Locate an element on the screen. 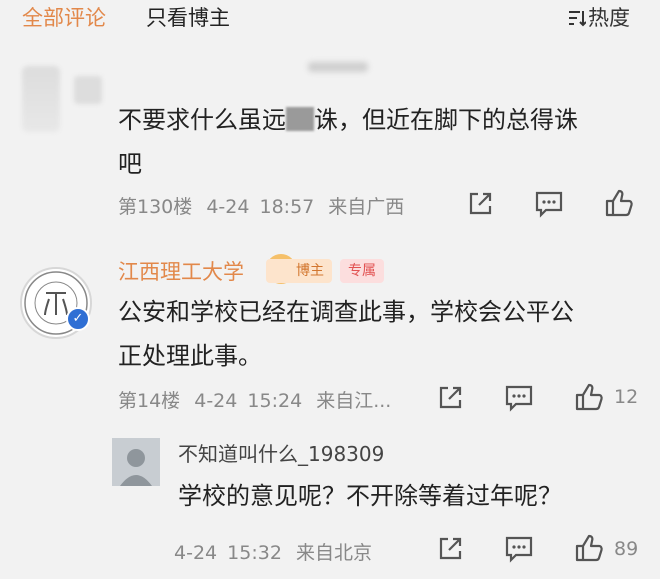 Image resolution: width=660 pixels, height=579 pixels. verified-icon: ✓ is located at coordinates (78, 319).